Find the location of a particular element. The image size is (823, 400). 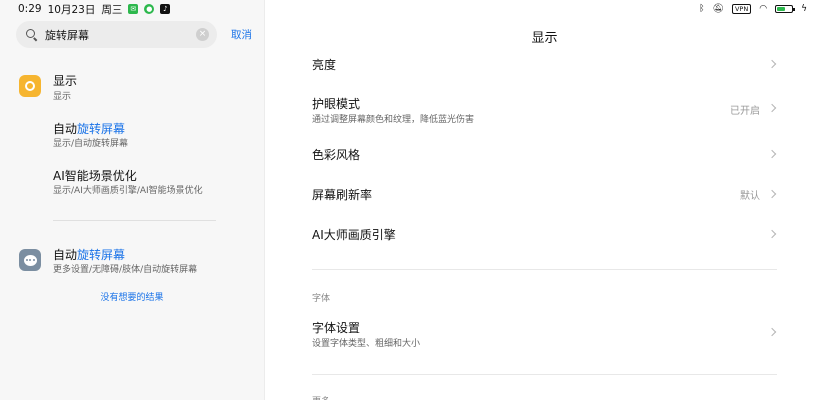

result-subtitle: 显示/自动旋转屏幕 is located at coordinates (91, 144).